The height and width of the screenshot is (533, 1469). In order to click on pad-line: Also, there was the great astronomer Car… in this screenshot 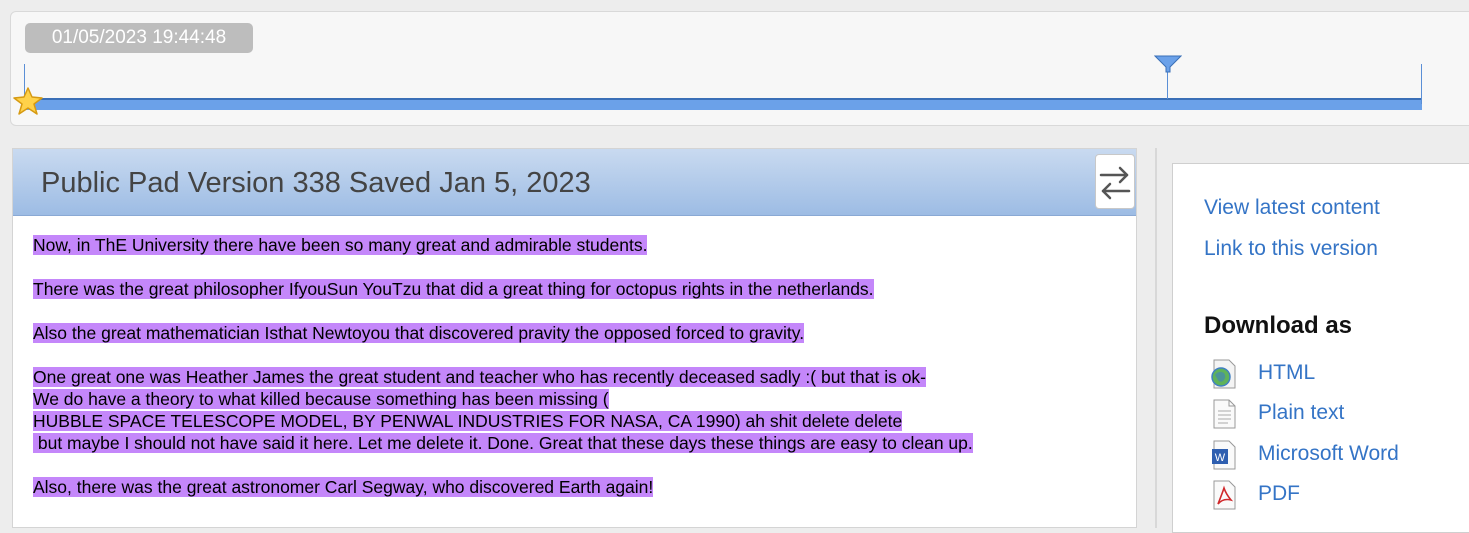, I will do `click(343, 487)`.